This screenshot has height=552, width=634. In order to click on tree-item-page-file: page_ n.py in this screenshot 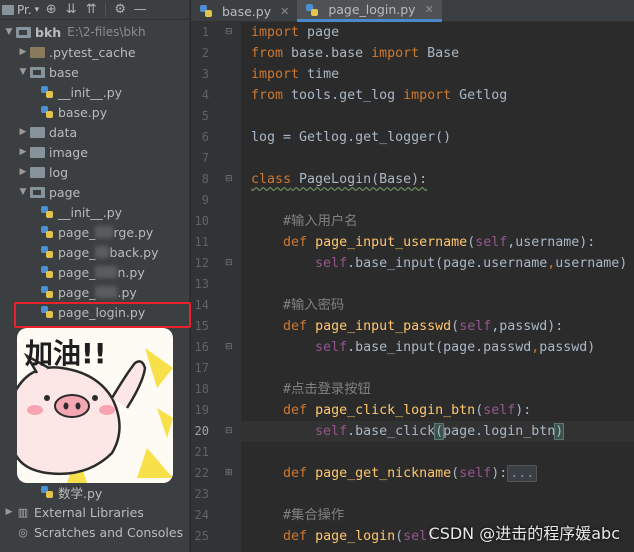, I will do `click(94, 272)`.